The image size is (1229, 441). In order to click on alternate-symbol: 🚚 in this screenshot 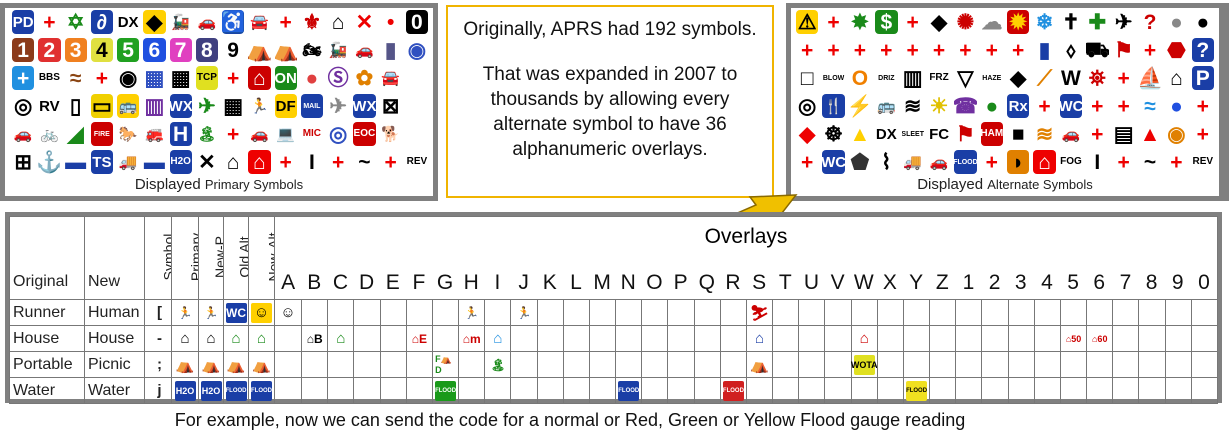, I will do `click(912, 162)`.